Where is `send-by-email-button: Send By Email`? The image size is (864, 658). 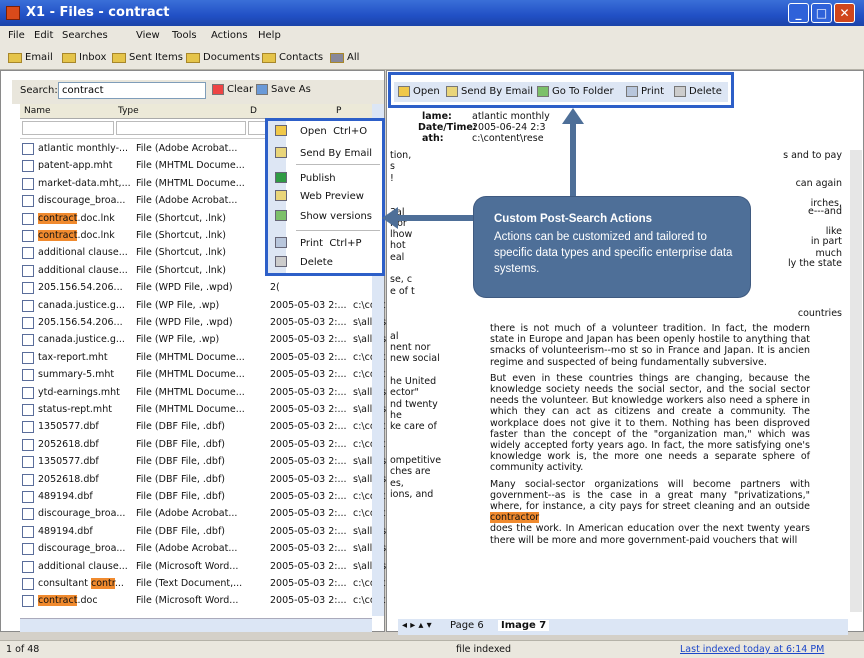
send-by-email-button: Send By Email is located at coordinates (489, 91).